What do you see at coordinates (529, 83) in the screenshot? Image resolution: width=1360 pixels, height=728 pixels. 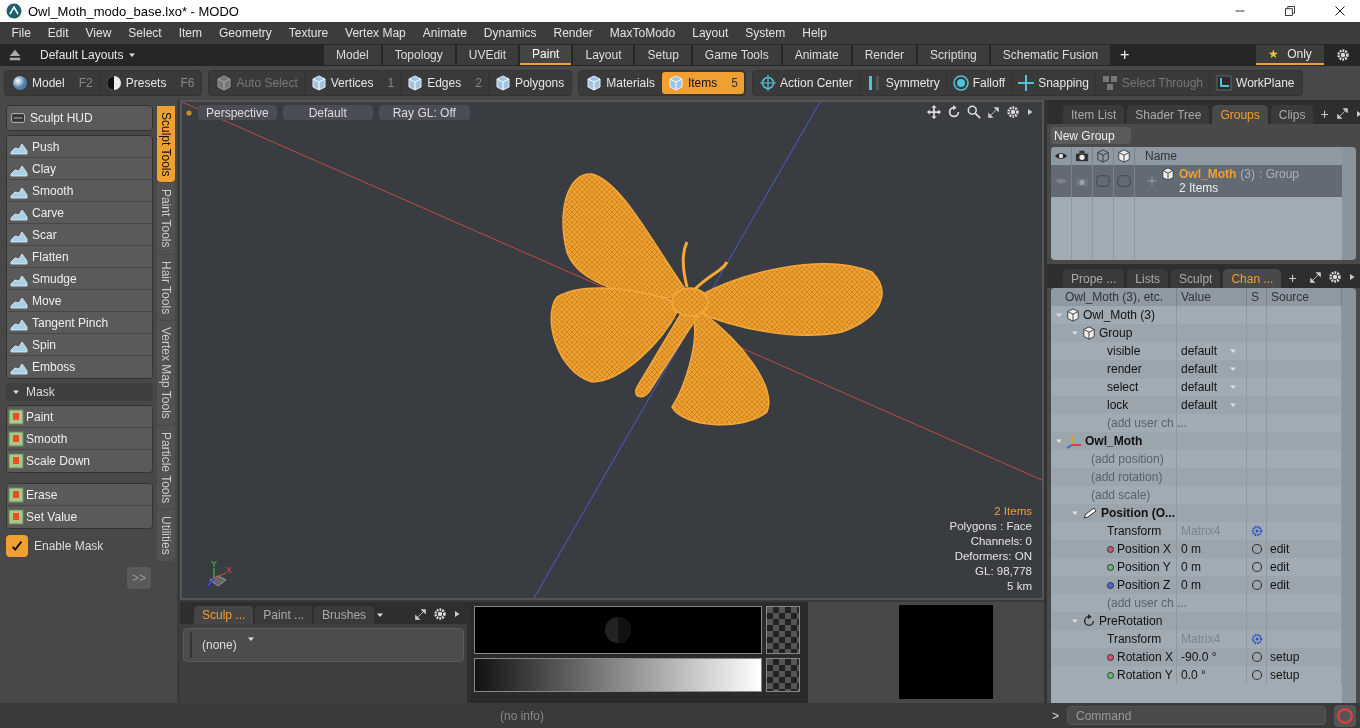 I see `toolbar-button: Polygons` at bounding box center [529, 83].